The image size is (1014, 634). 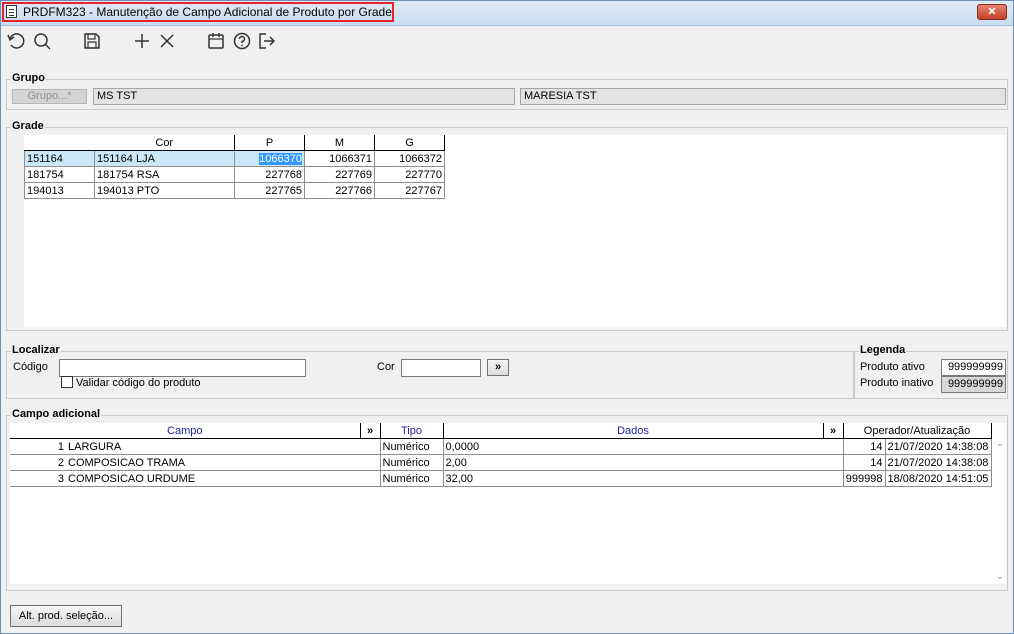 What do you see at coordinates (164, 143) in the screenshot?
I see `grade-header-cor: Cor` at bounding box center [164, 143].